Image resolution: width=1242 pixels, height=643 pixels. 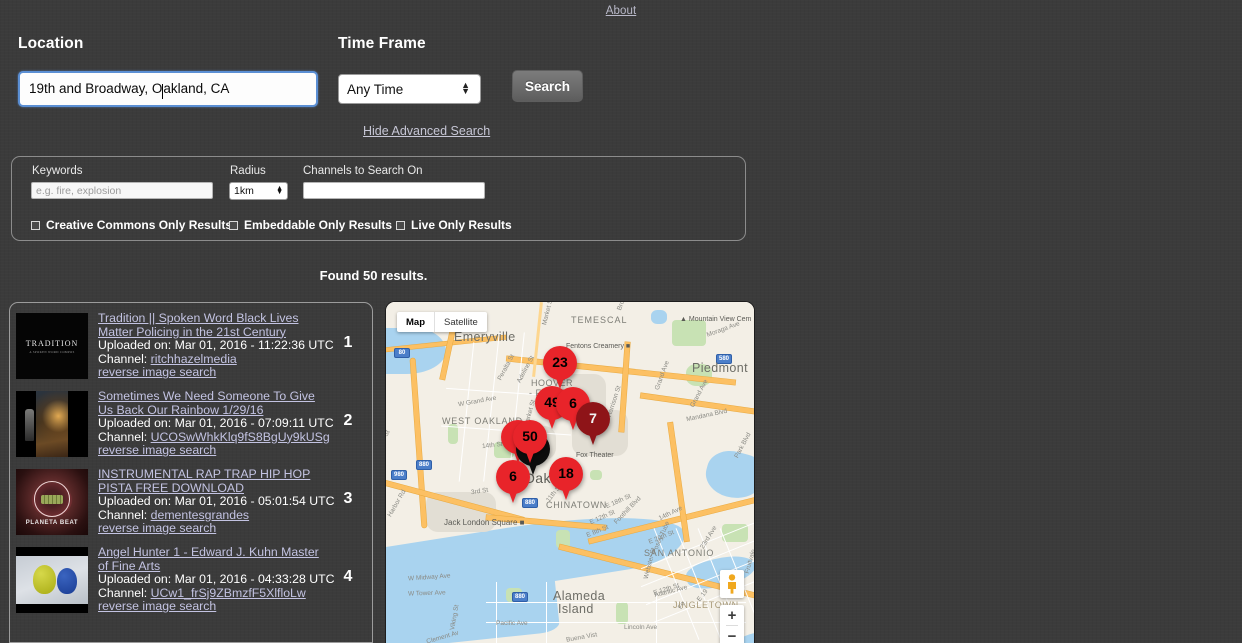 I want to click on results-count: Found 50 results., so click(x=373, y=275).